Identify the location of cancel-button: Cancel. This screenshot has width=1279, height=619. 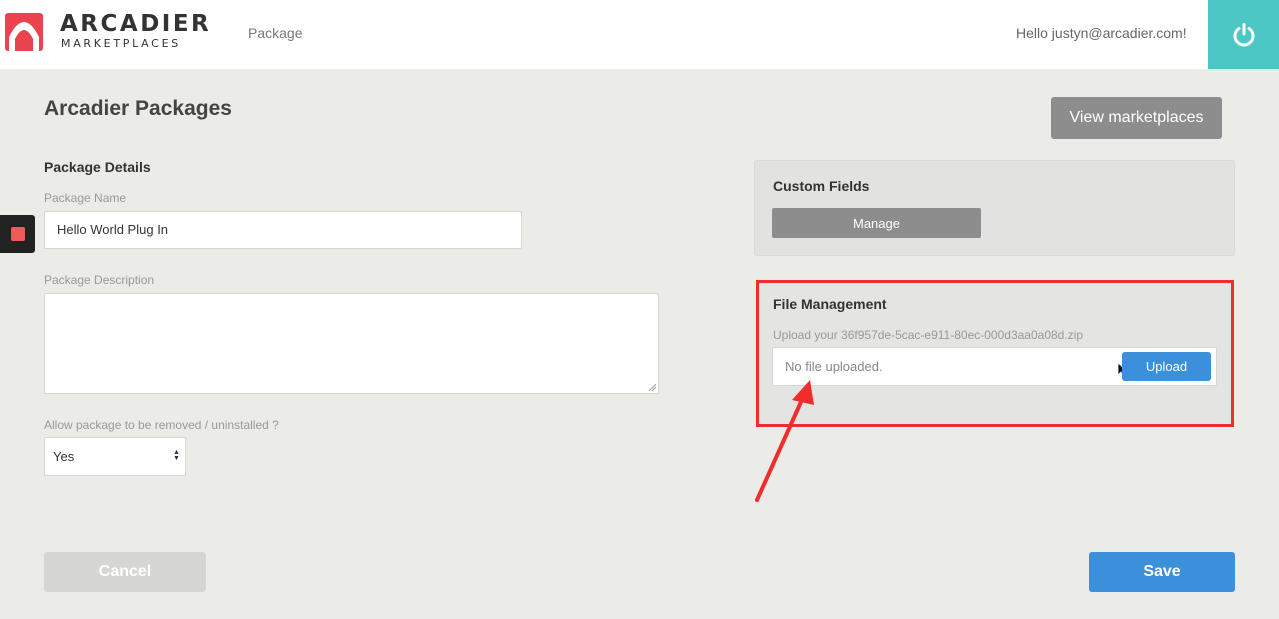
(125, 572).